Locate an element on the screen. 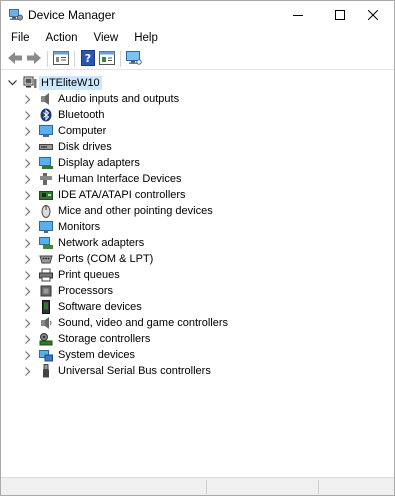 The image size is (395, 496). tree-item-mice: Mice and other pointing devices is located at coordinates (197, 211).